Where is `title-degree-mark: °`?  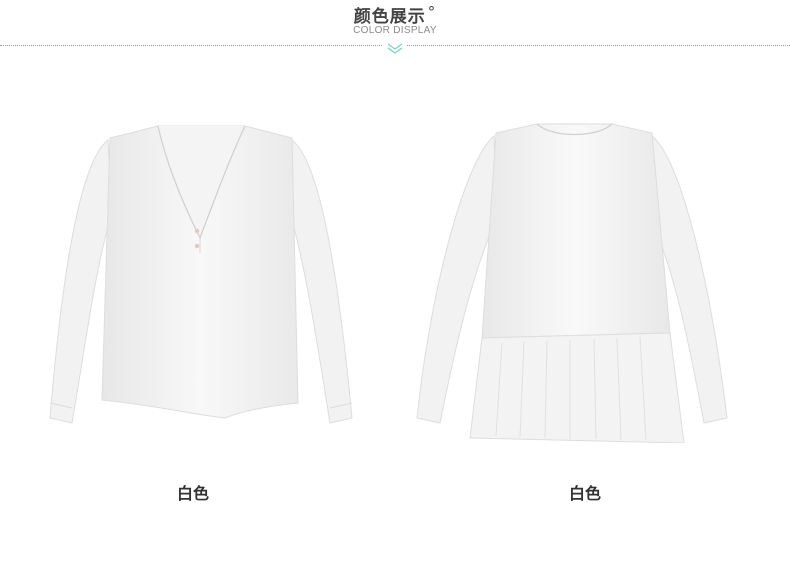 title-degree-mark: ° is located at coordinates (432, 12).